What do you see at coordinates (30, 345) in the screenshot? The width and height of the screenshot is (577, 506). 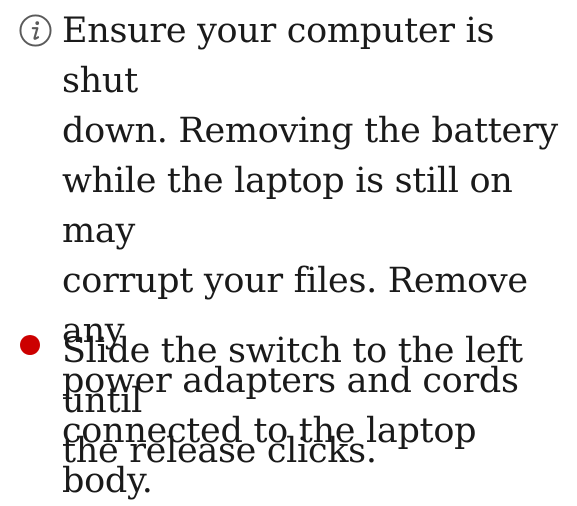 I see `bullet-dot-icon` at bounding box center [30, 345].